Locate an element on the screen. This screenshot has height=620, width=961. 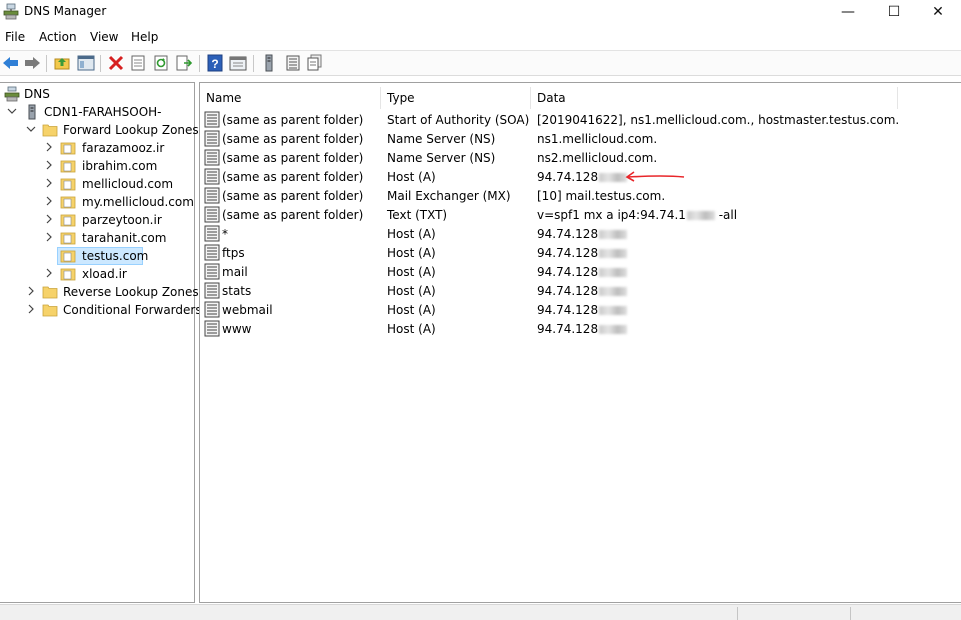
table-row: (same as parent folder) Host (A) 94.74.128 is located at coordinates (580, 176).